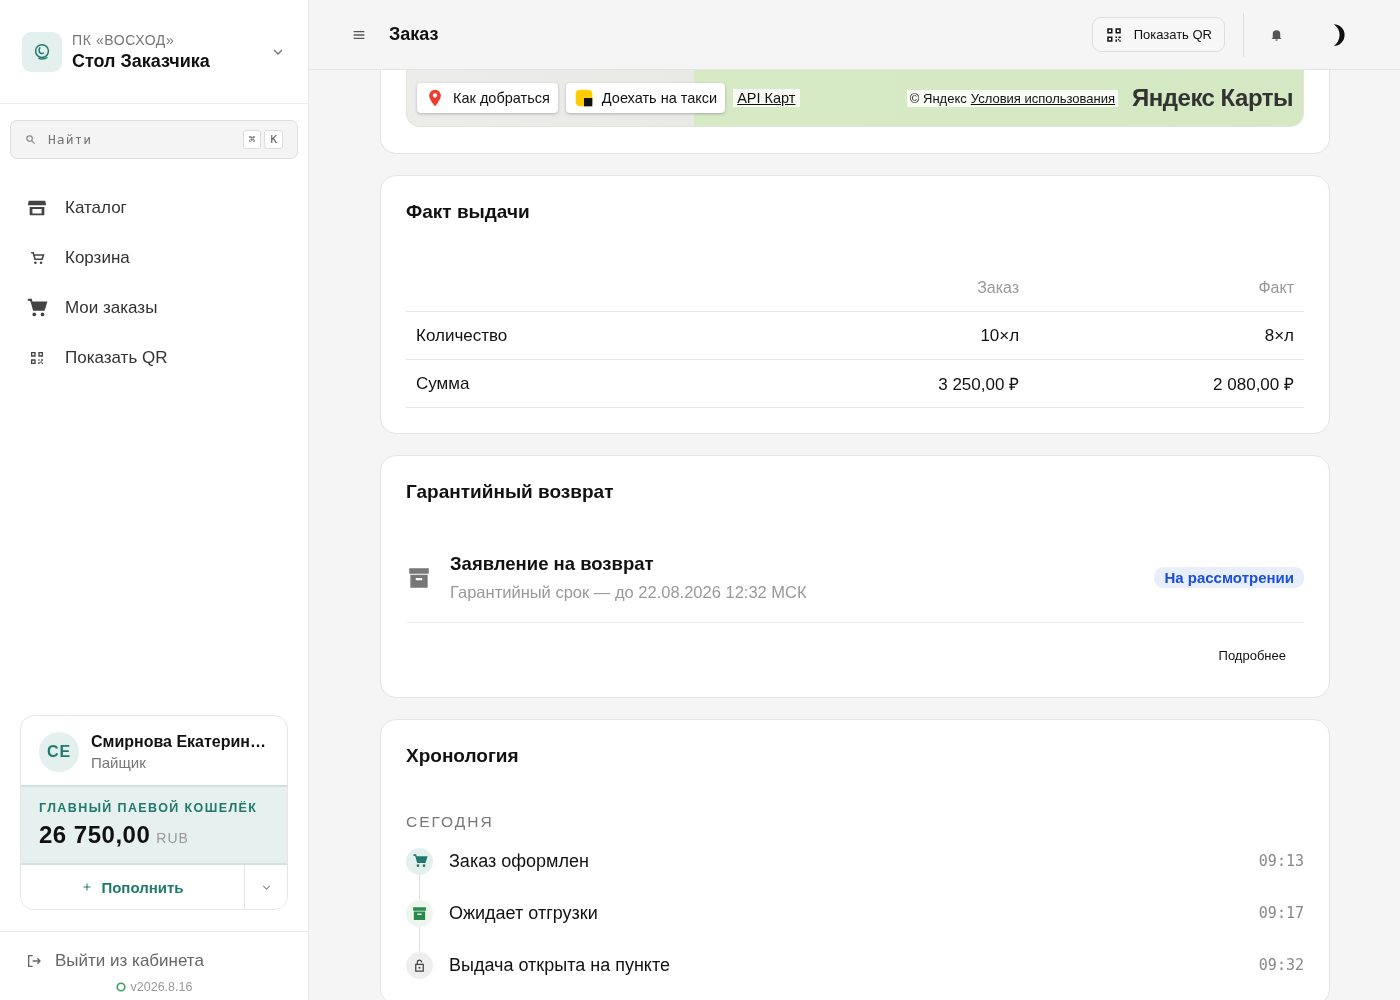 Image resolution: width=1400 pixels, height=1000 pixels. What do you see at coordinates (414, 34) in the screenshot?
I see `page-title: Заказ` at bounding box center [414, 34].